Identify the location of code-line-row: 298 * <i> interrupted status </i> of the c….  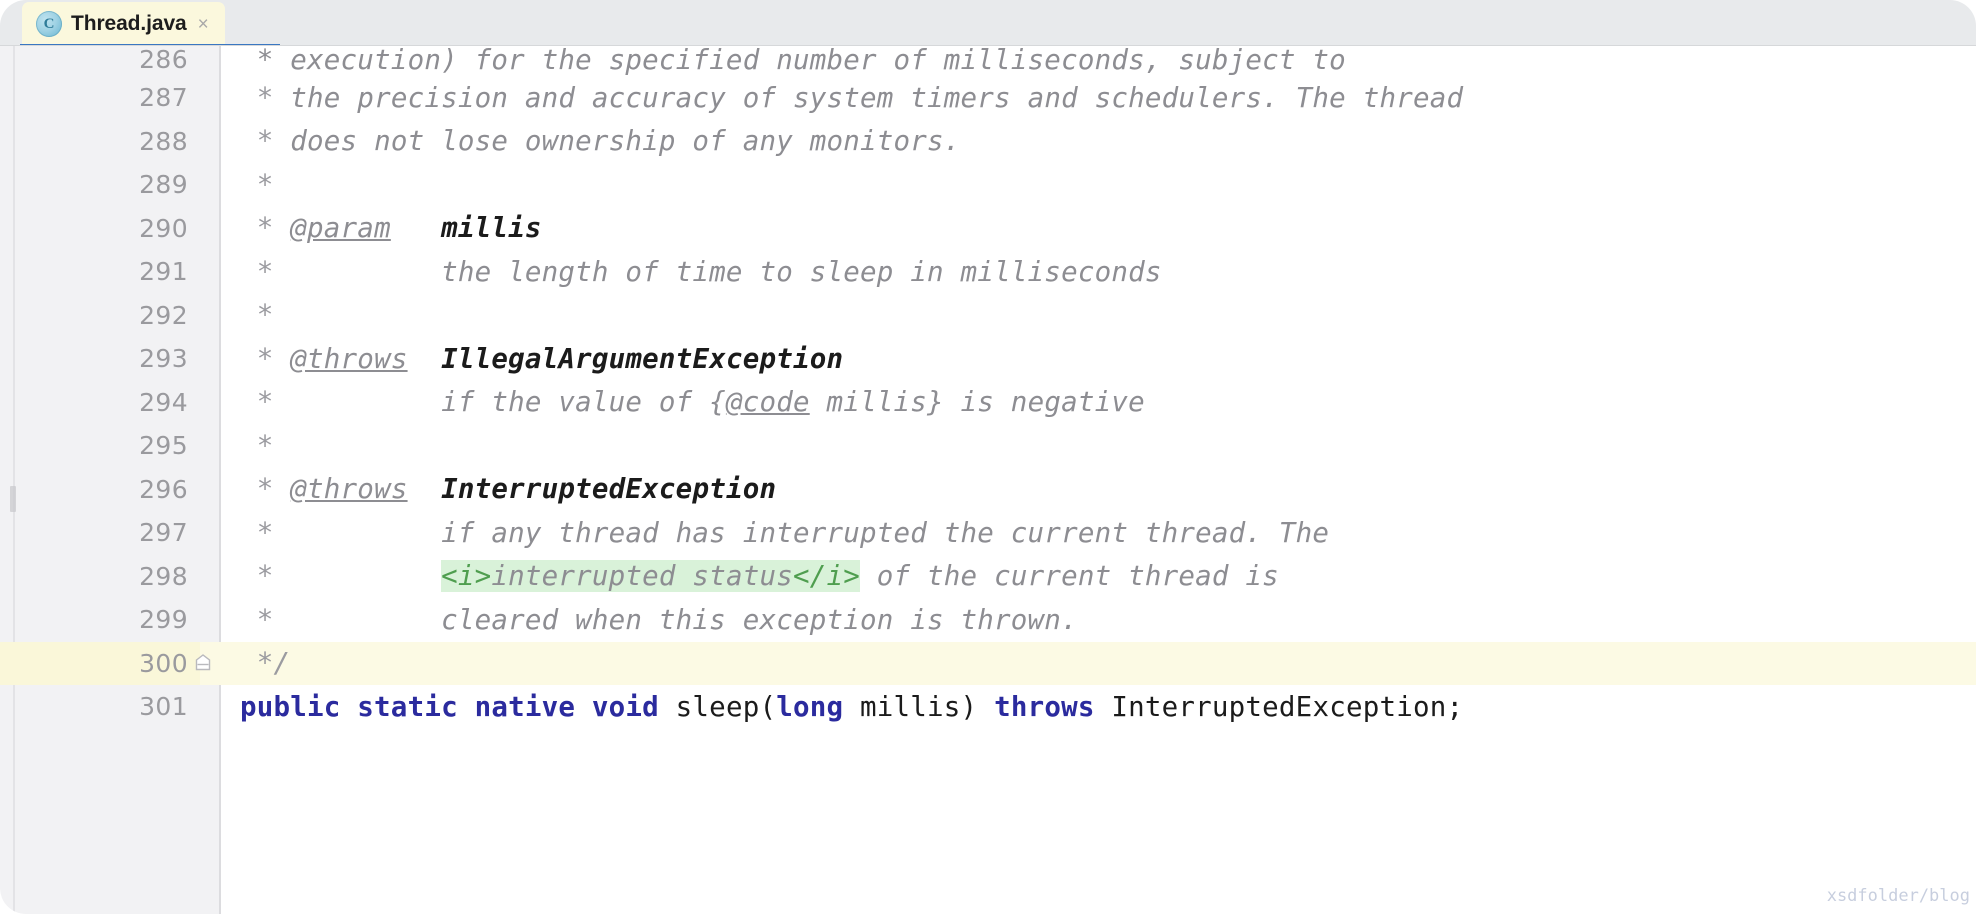
(988, 577).